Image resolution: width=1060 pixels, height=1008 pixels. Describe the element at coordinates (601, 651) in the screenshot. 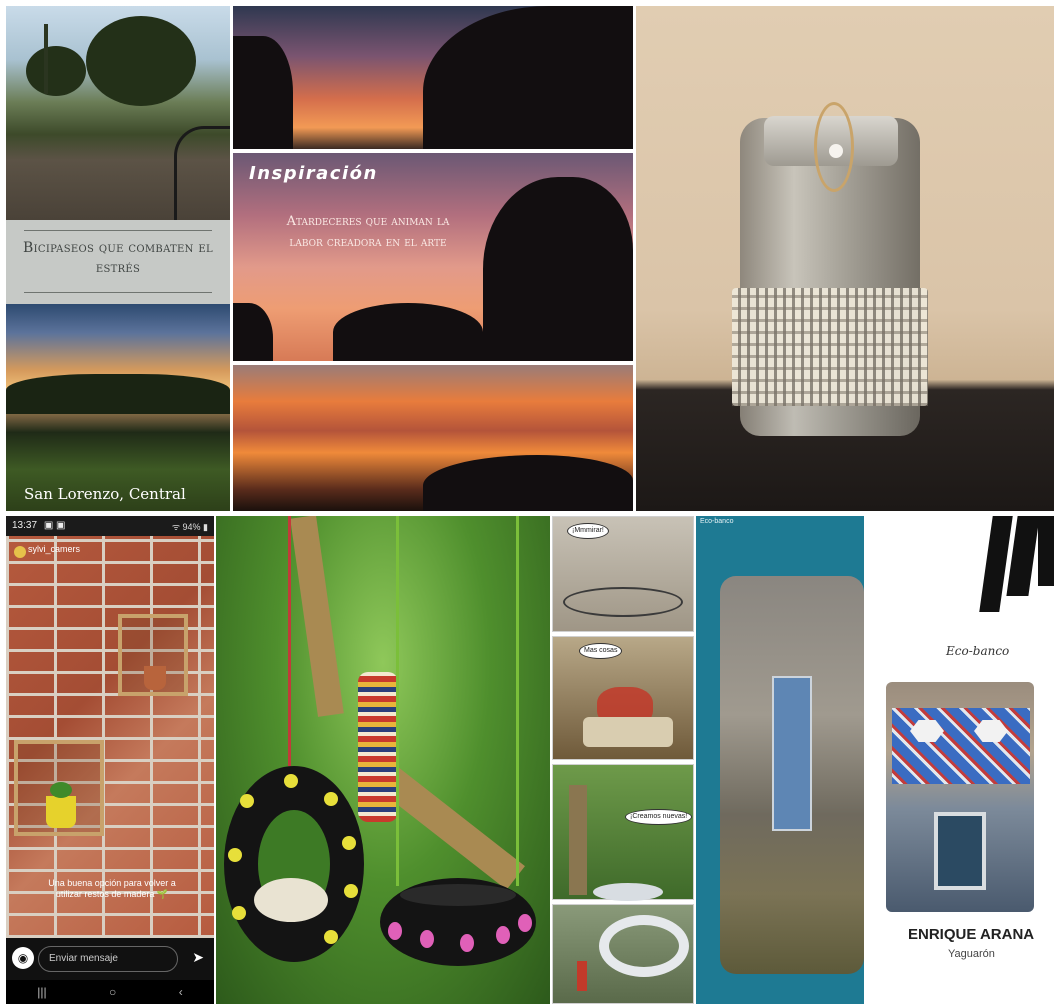

I see `speech-bubble-2: Mas cosas` at that location.